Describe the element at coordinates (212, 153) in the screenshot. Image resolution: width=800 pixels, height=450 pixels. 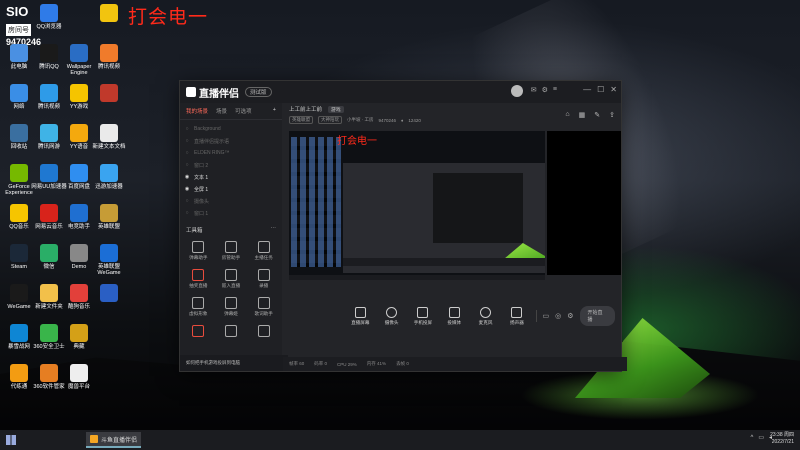
I see `source-label: ELDEN RING™` at that location.